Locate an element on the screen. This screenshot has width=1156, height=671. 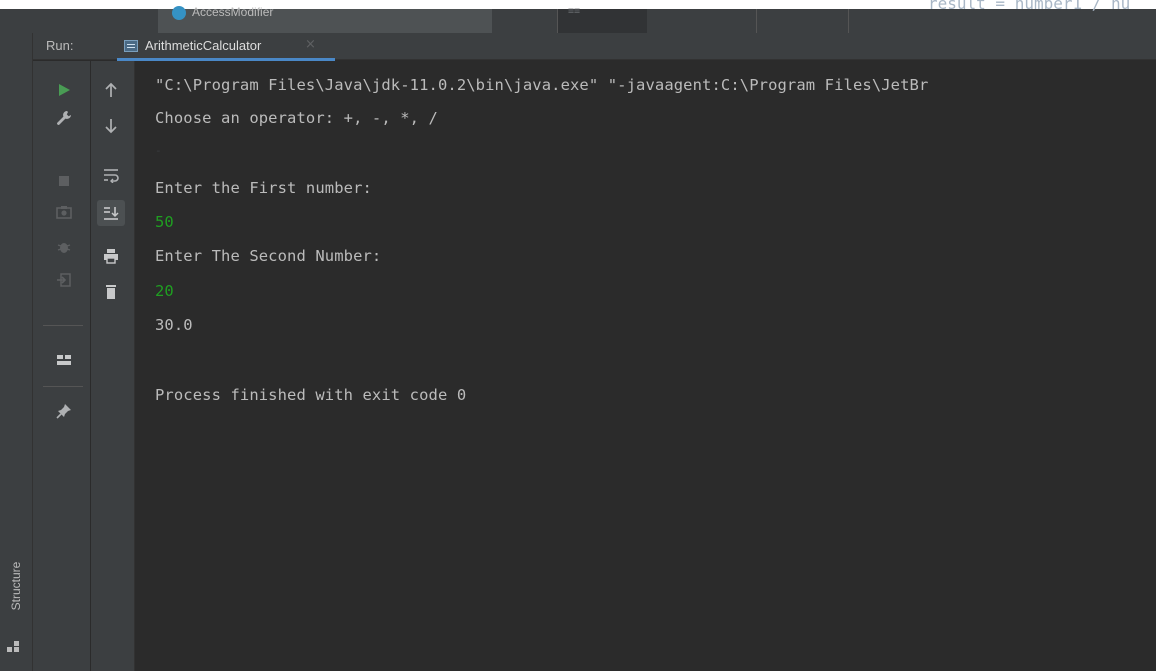
wrench-icon is located at coordinates (64, 118).